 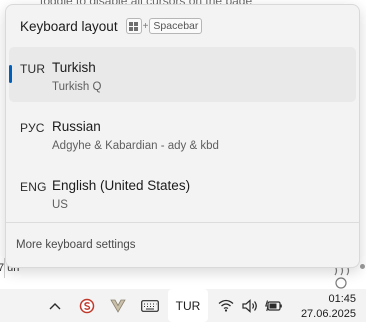 I want to click on language-name: Russian, so click(x=76, y=126).